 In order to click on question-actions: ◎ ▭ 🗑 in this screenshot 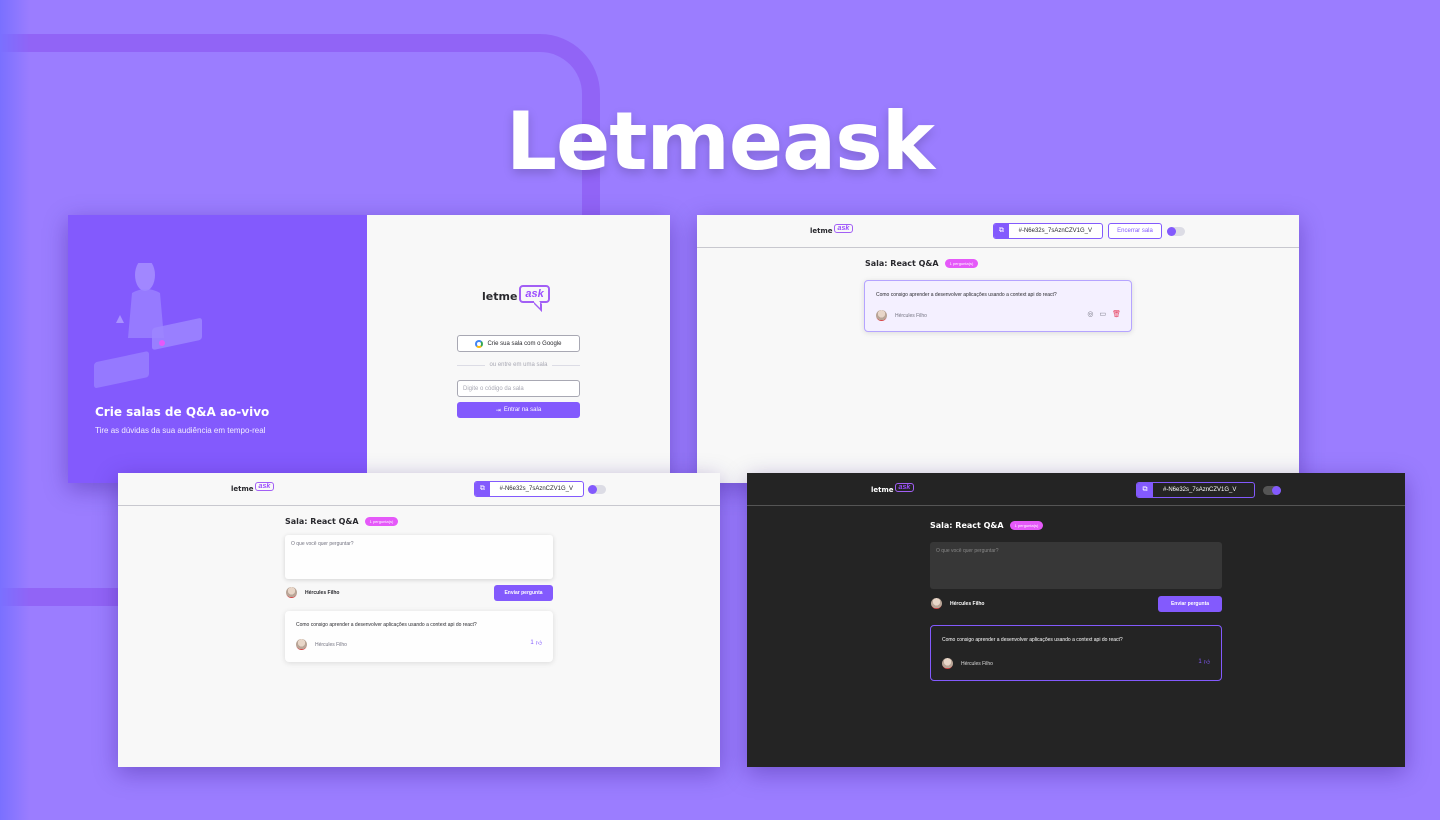, I will do `click(1104, 314)`.